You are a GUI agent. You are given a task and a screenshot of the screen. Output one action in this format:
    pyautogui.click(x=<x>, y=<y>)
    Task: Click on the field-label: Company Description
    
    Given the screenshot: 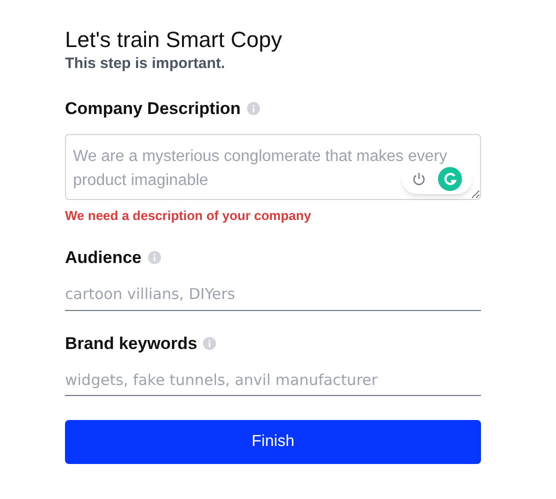 What is the action you would take?
    pyautogui.click(x=153, y=109)
    